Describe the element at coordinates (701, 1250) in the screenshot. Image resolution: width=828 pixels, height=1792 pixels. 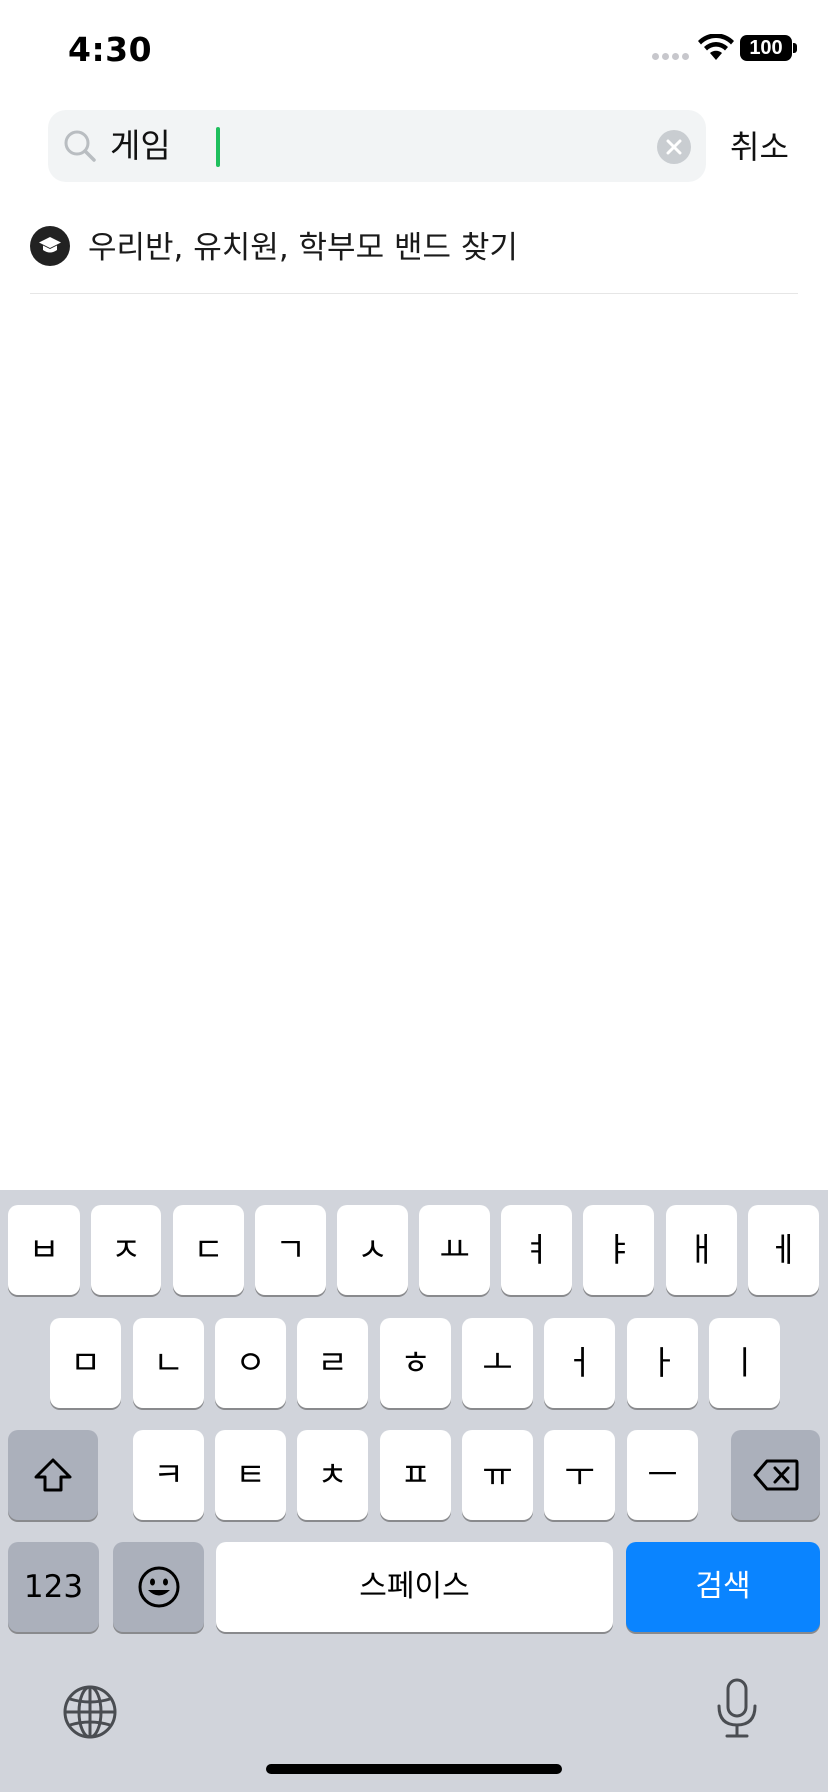
I see `key-ae: ㅐ` at that location.